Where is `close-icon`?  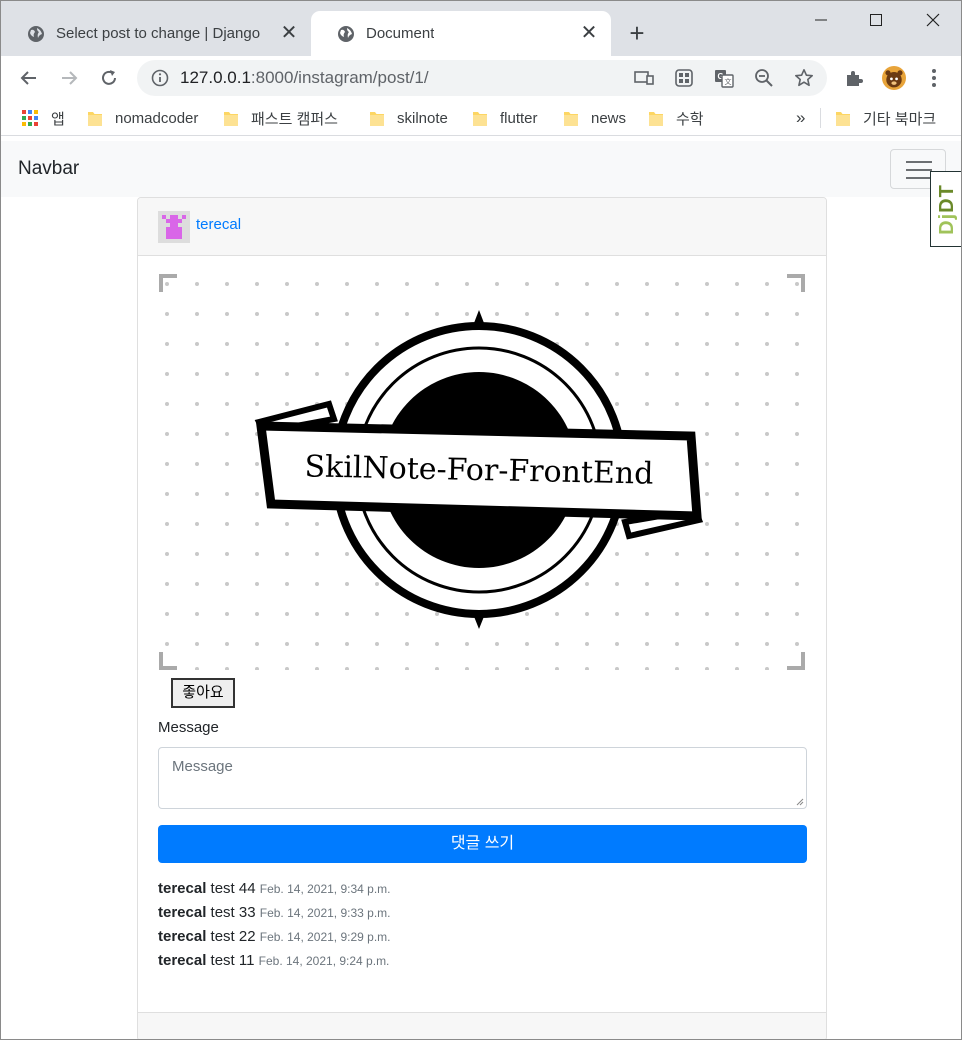 close-icon is located at coordinates (933, 20).